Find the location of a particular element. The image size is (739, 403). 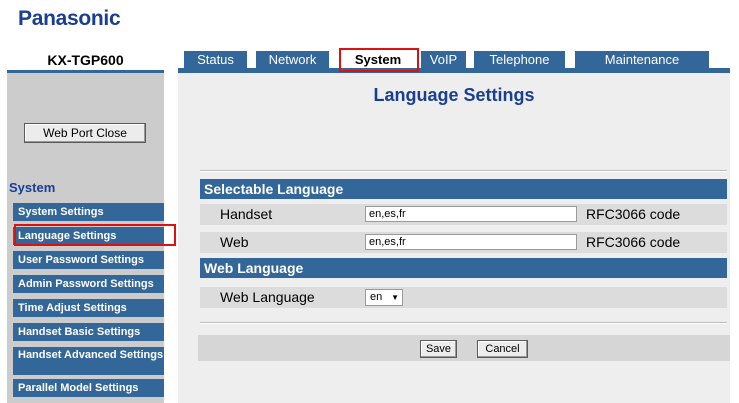

tab-status: Status is located at coordinates (215, 59).